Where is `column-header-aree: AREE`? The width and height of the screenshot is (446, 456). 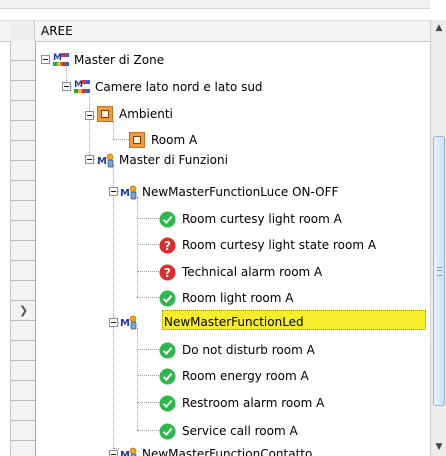
column-header-aree: AREE is located at coordinates (57, 31).